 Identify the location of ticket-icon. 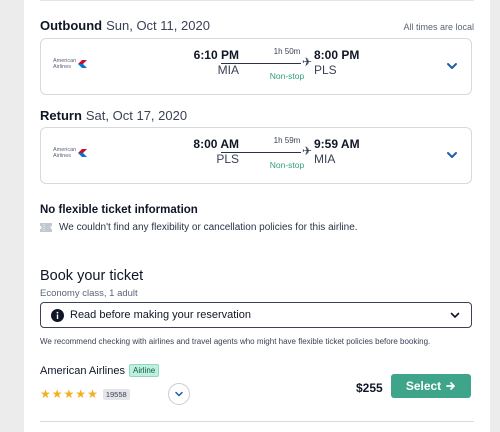
(46, 227).